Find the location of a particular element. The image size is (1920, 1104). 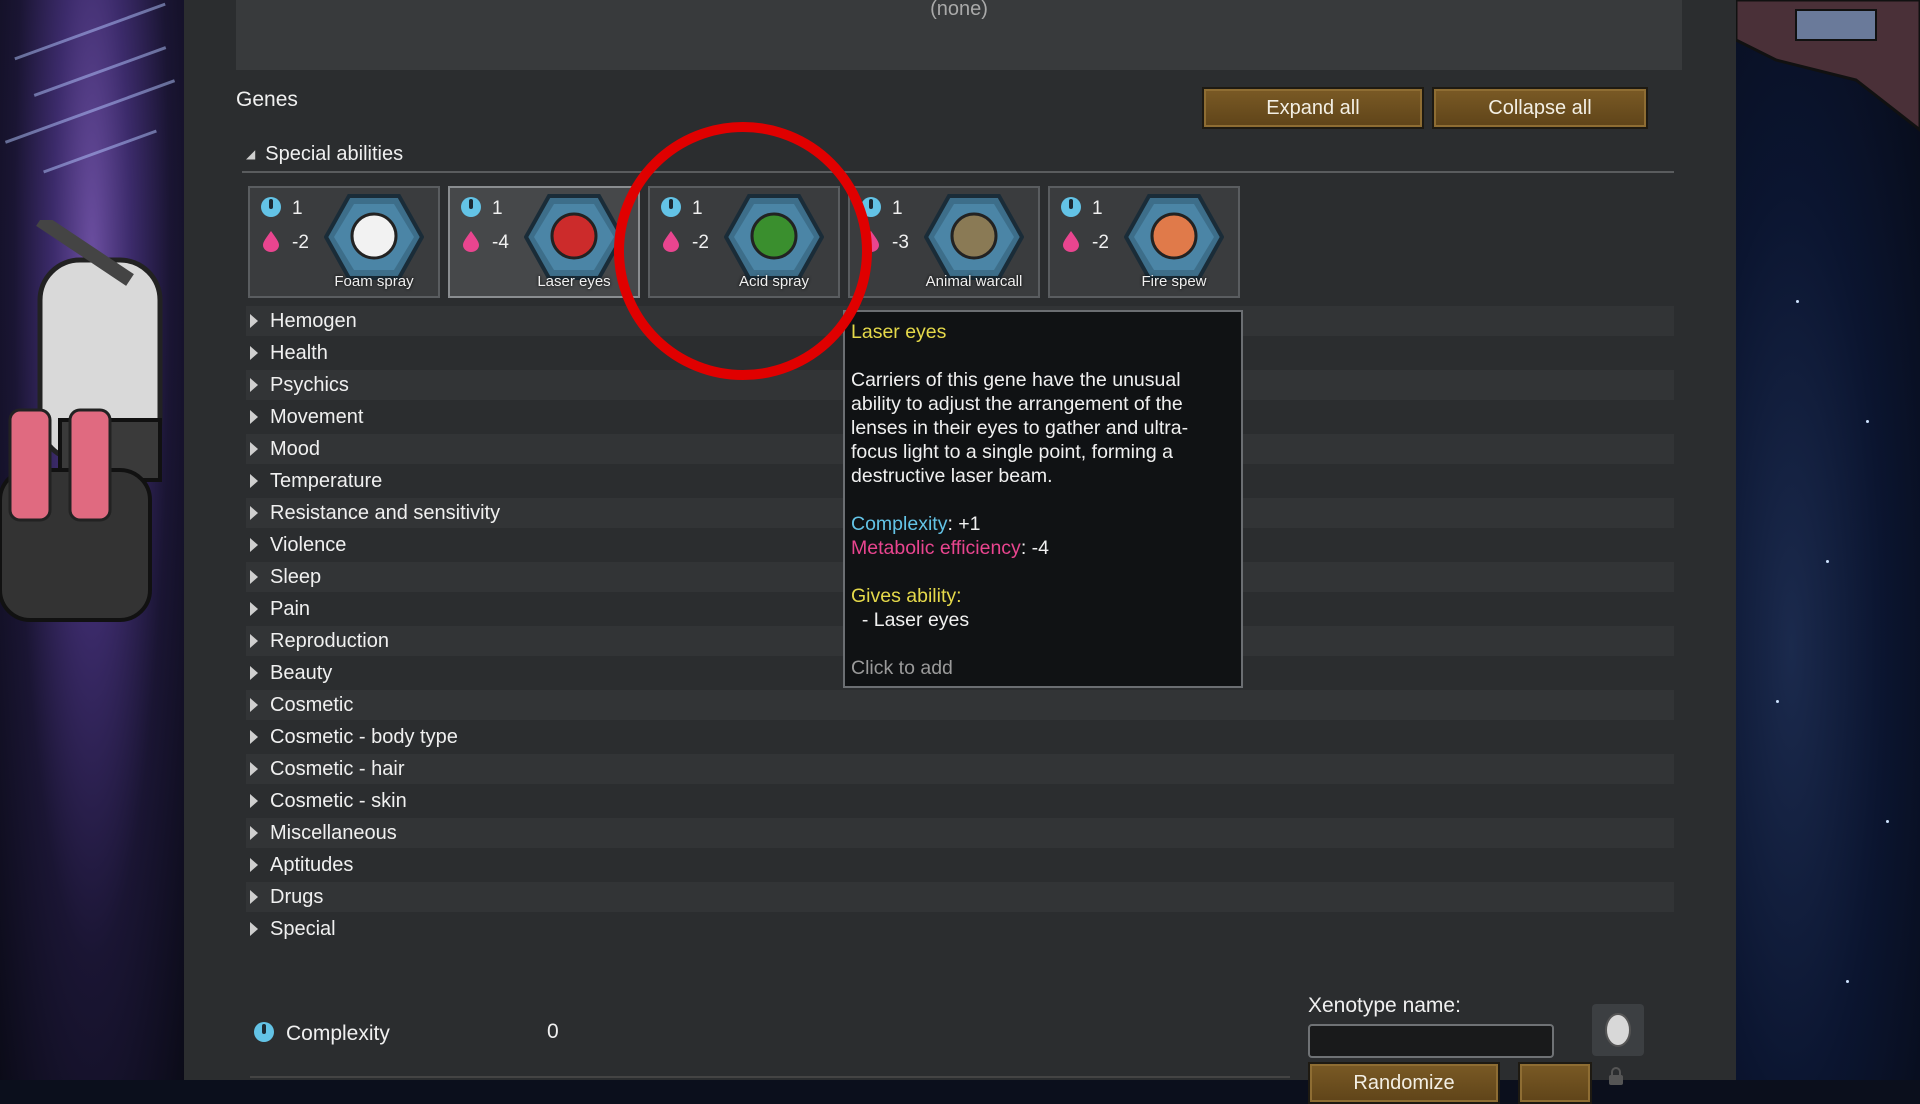

tooltip-gives-ability-label: Gives ability: is located at coordinates (906, 596).